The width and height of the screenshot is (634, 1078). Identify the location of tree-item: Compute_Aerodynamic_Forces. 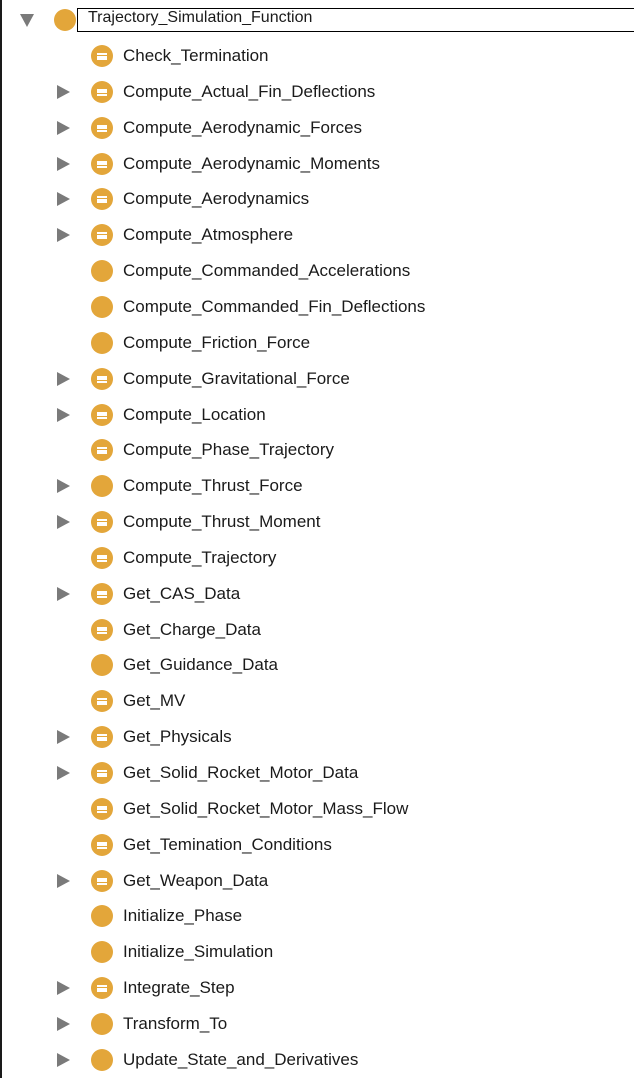
(318, 128).